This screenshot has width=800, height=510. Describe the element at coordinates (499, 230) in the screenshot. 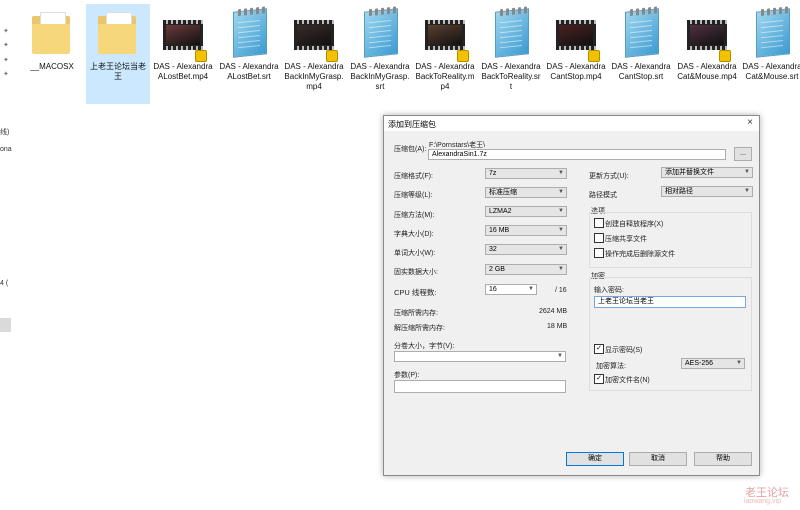

I see `dict-value: 16 MB` at that location.